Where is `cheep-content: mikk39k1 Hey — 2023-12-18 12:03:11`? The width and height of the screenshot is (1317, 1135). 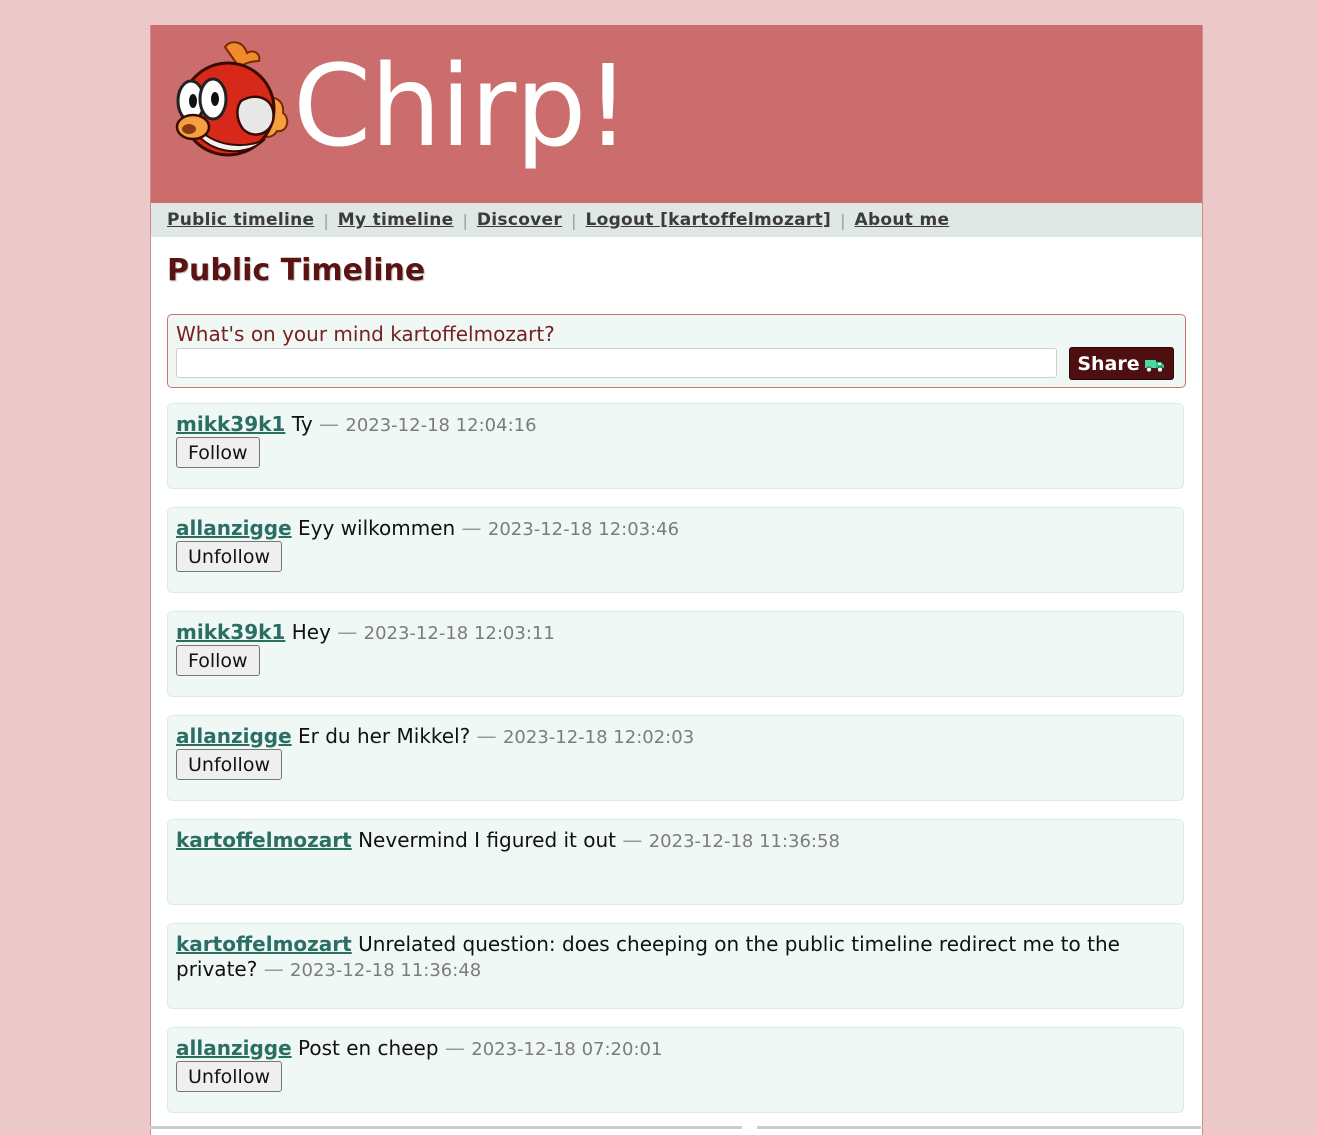 cheep-content: mikk39k1 Hey — 2023-12-18 12:03:11 is located at coordinates (659, 633).